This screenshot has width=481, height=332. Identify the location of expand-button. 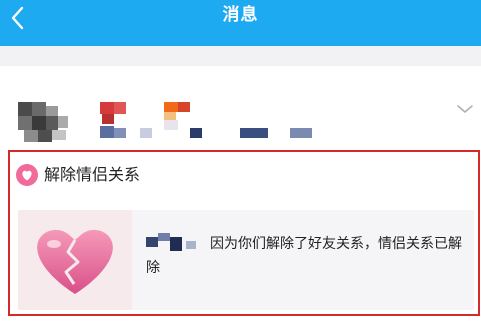
(465, 106).